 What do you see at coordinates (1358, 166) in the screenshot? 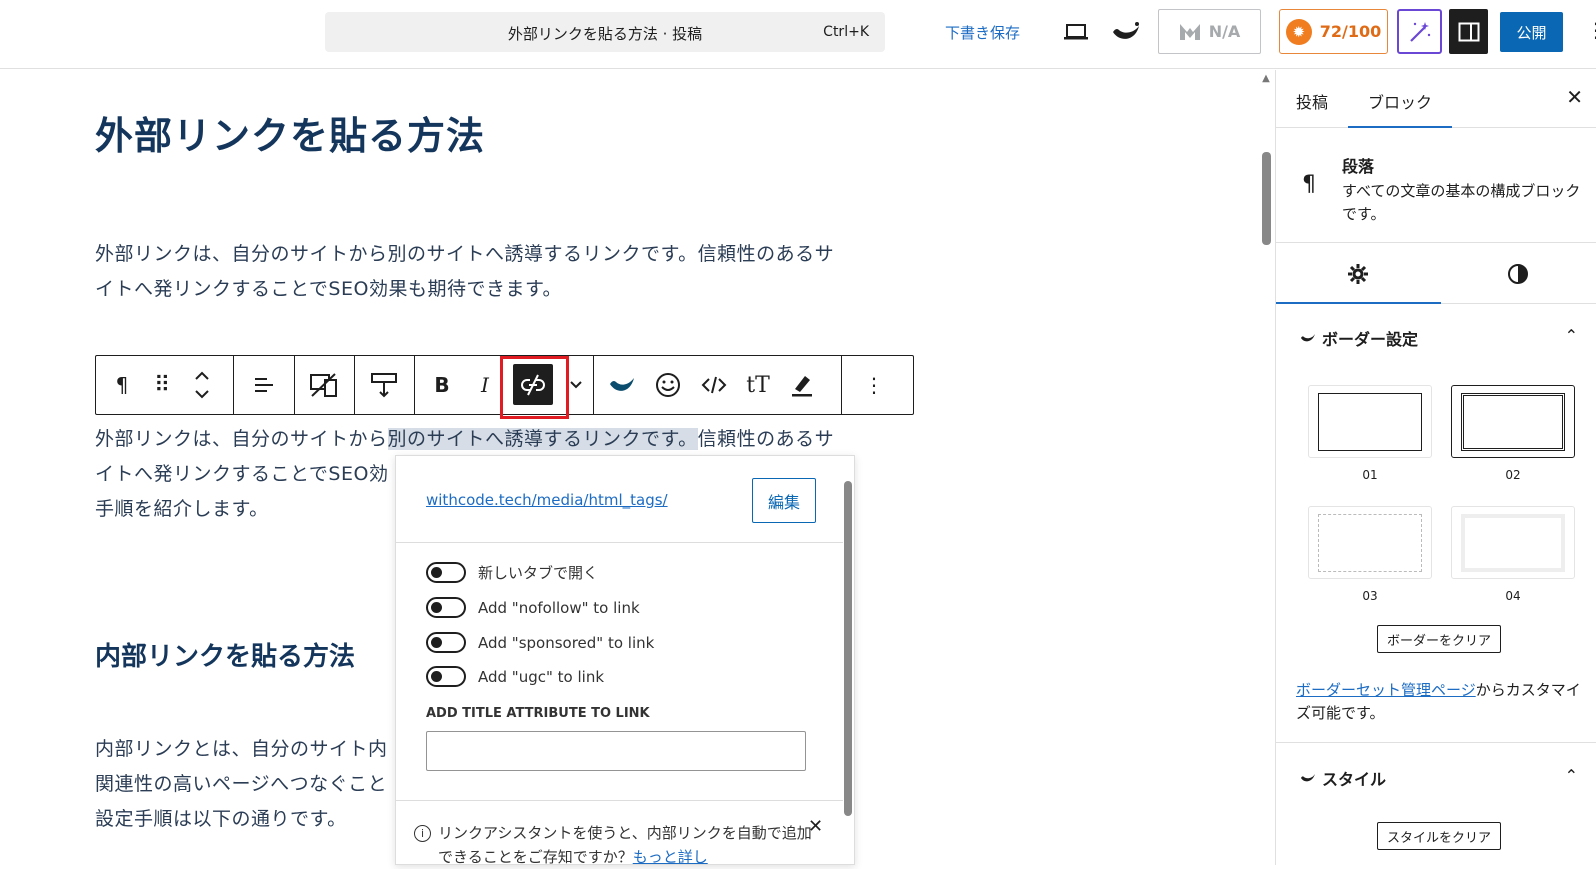
I see `block-name: 段落` at bounding box center [1358, 166].